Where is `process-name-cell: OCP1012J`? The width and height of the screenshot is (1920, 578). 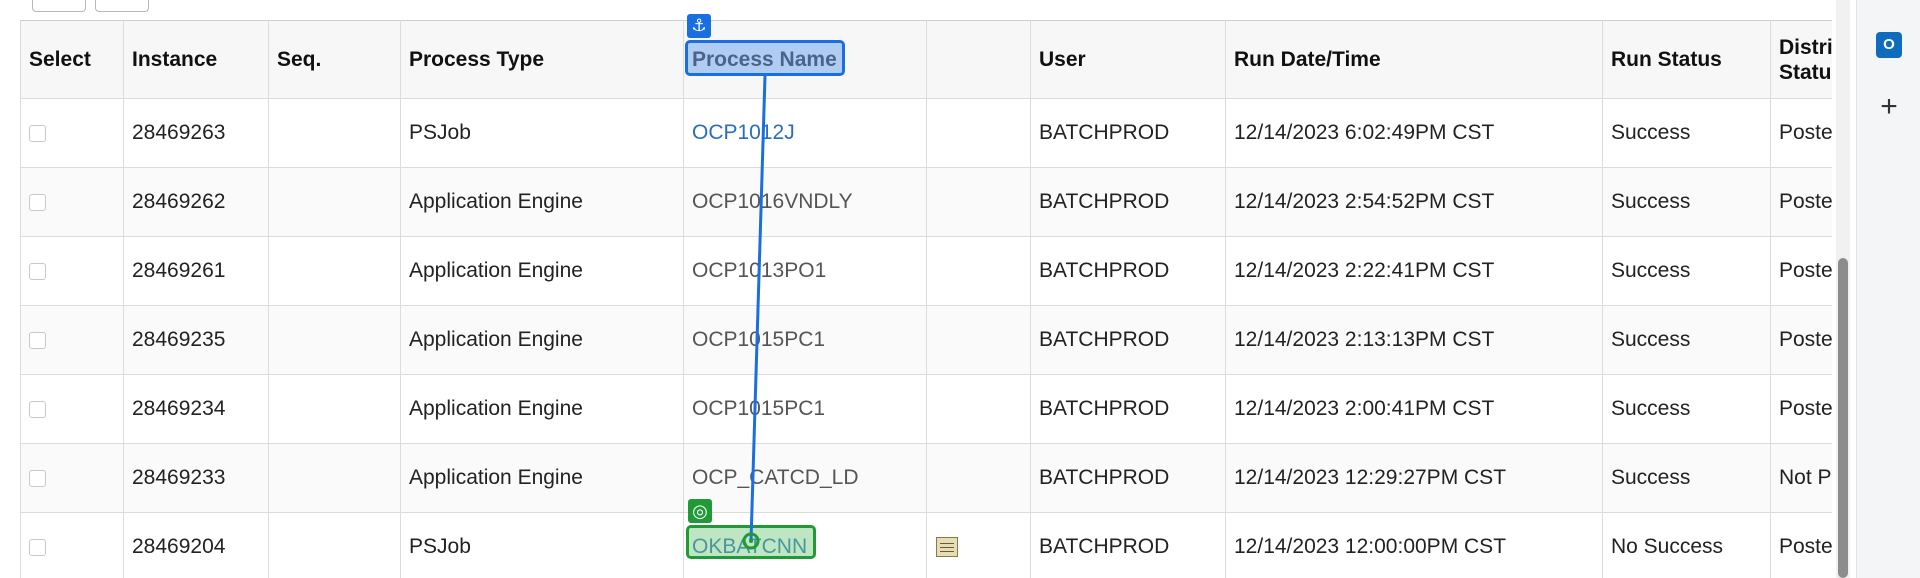 process-name-cell: OCP1012J is located at coordinates (805, 133).